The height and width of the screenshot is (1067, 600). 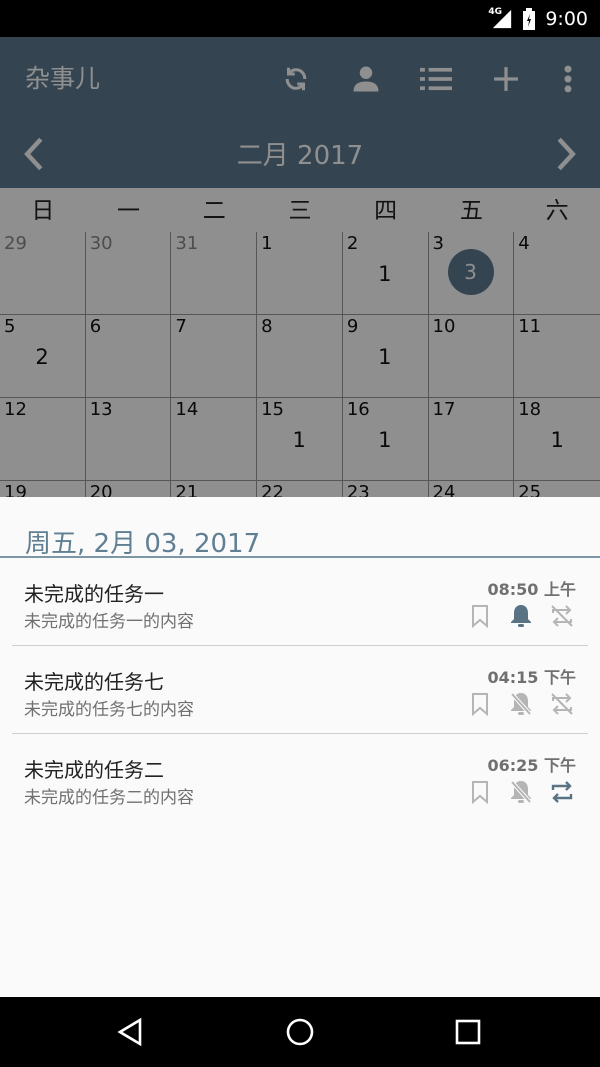 What do you see at coordinates (43, 273) in the screenshot?
I see `calendar-day-cell: 29` at bounding box center [43, 273].